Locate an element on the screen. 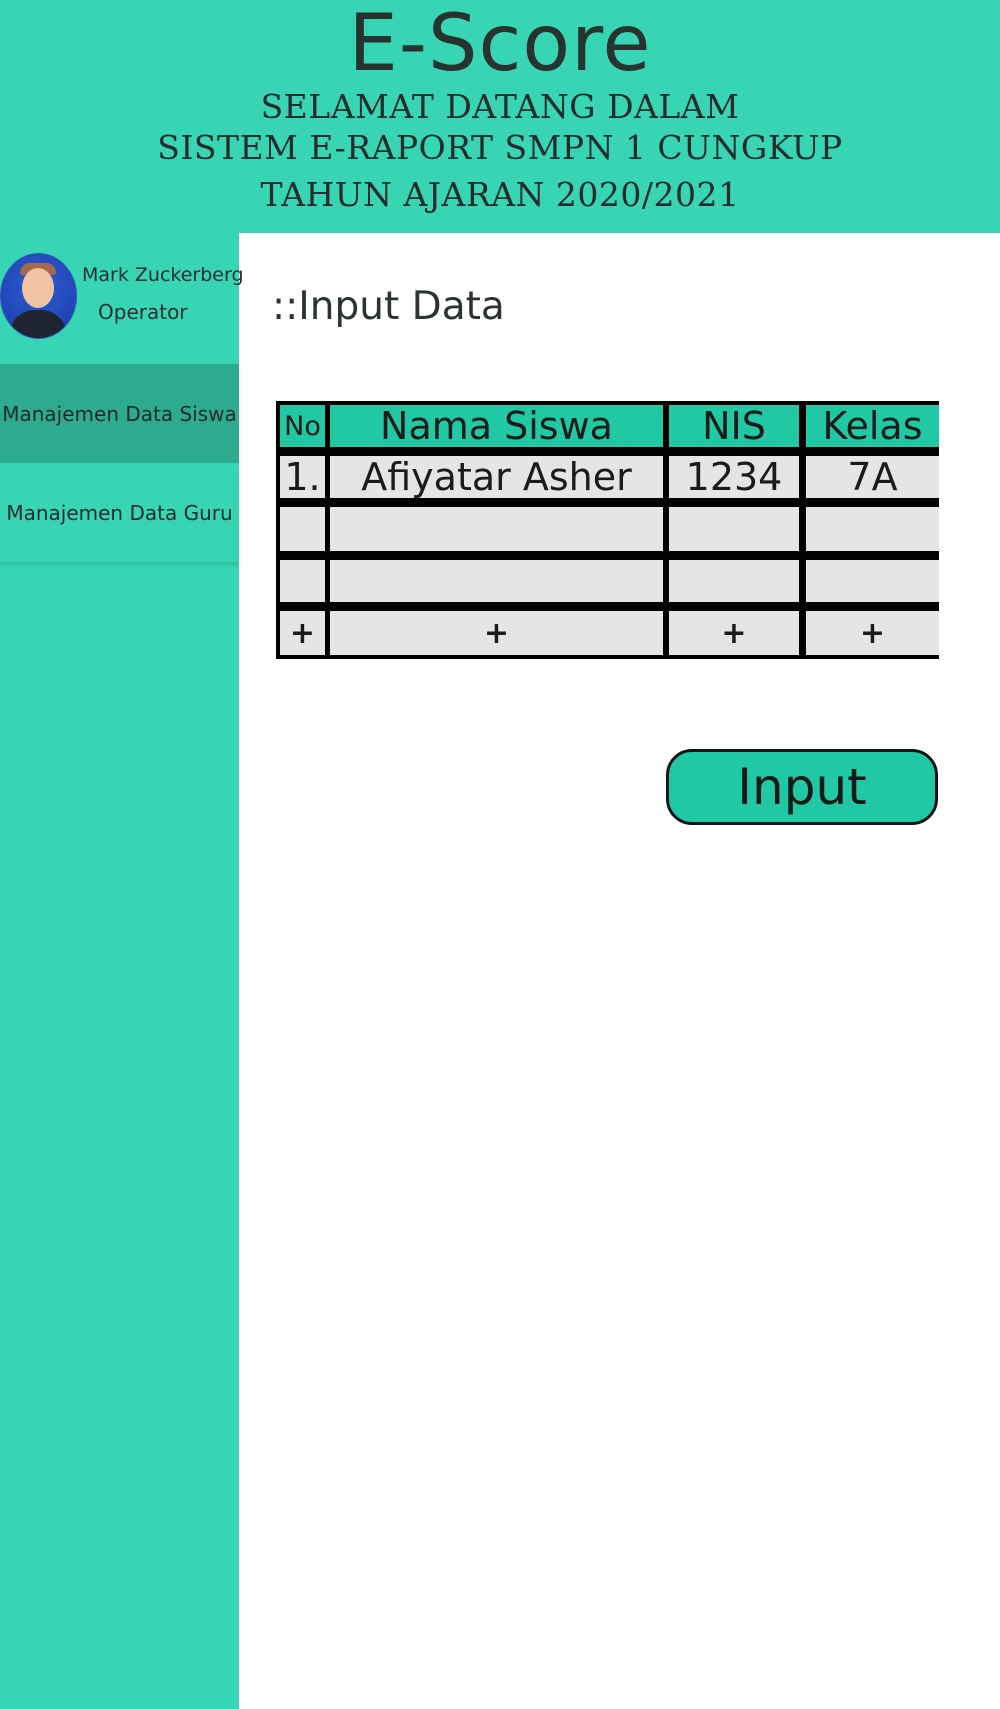 This screenshot has height=1709, width=1000. table-header-kelas: Kelas is located at coordinates (872, 426).